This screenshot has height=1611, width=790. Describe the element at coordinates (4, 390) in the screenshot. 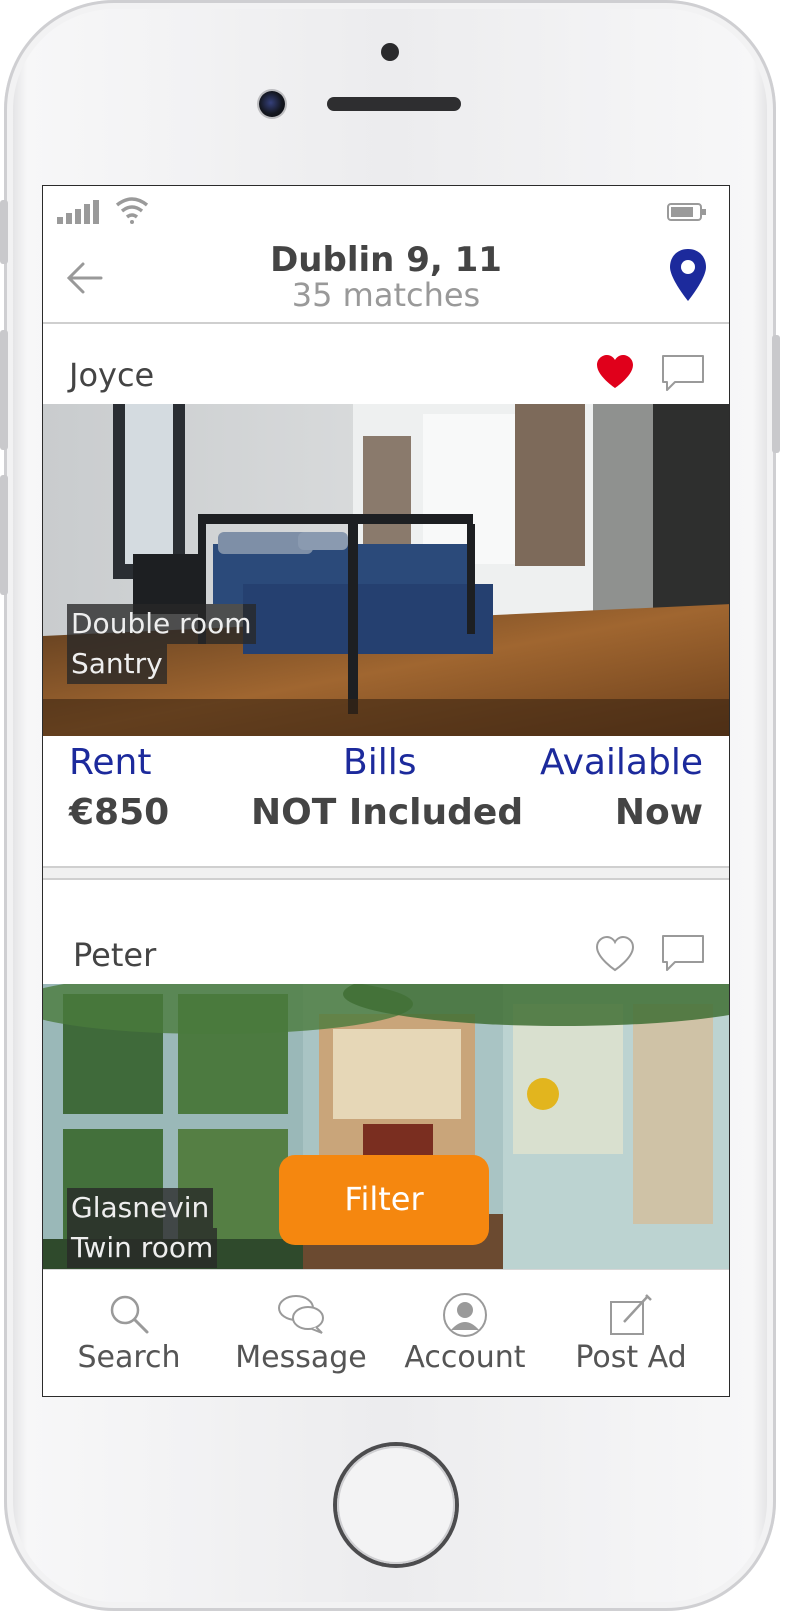

I see `volume-up-button` at that location.